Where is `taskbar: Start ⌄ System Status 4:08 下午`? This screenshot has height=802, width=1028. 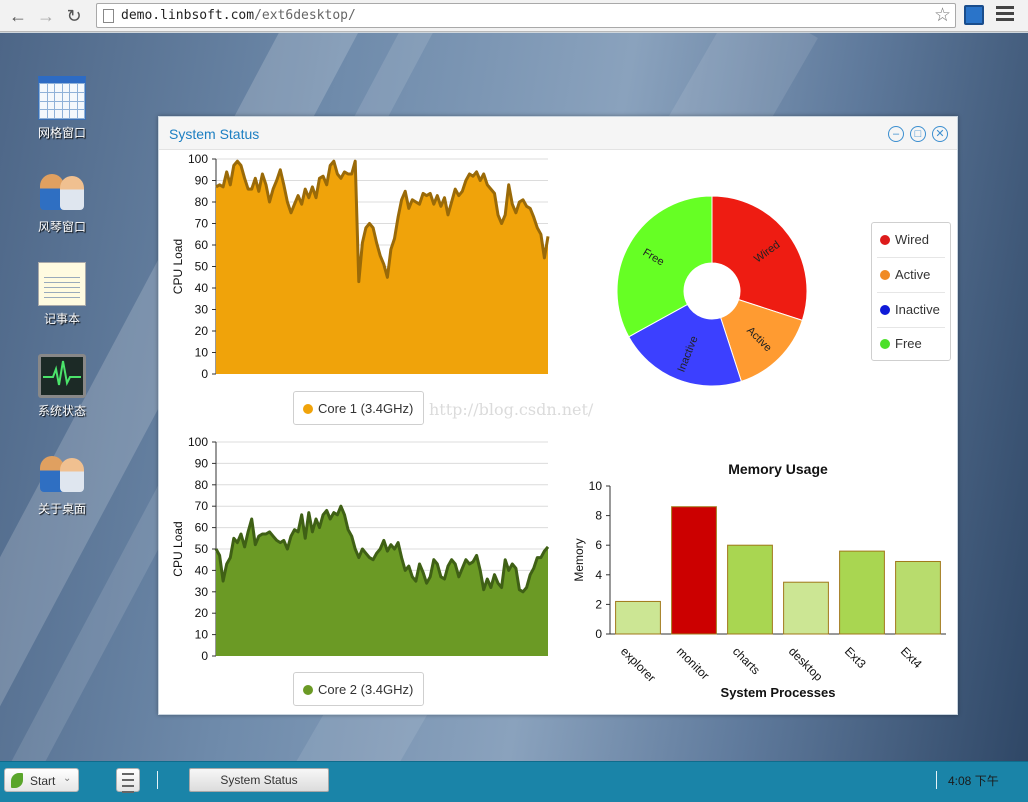 taskbar: Start ⌄ System Status 4:08 下午 is located at coordinates (514, 781).